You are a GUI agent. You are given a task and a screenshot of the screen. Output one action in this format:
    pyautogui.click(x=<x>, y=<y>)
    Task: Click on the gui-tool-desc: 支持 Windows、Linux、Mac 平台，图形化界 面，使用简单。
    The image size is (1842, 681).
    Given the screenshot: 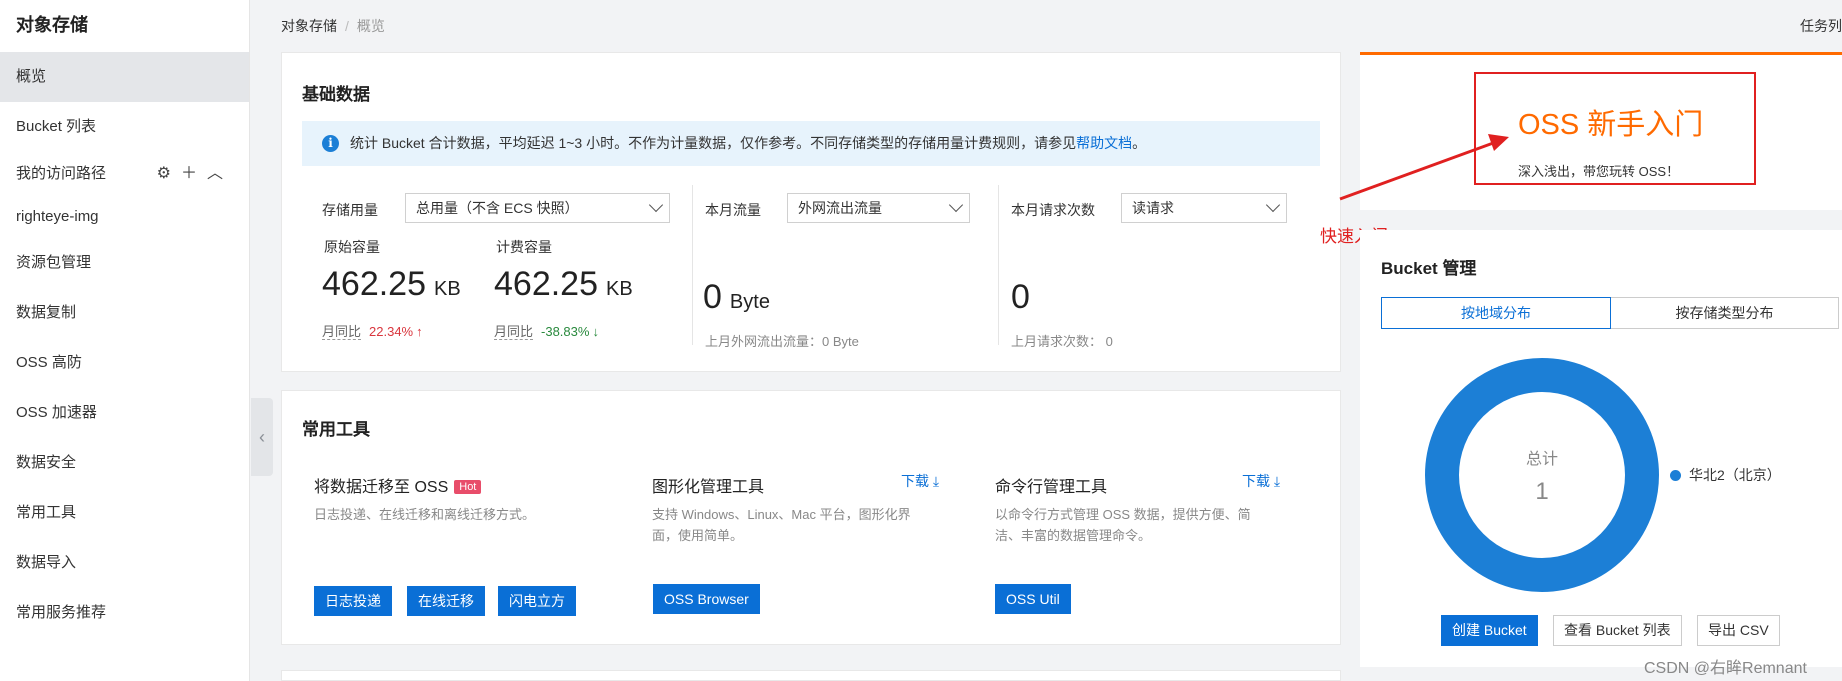 What is the action you would take?
    pyautogui.click(x=781, y=525)
    